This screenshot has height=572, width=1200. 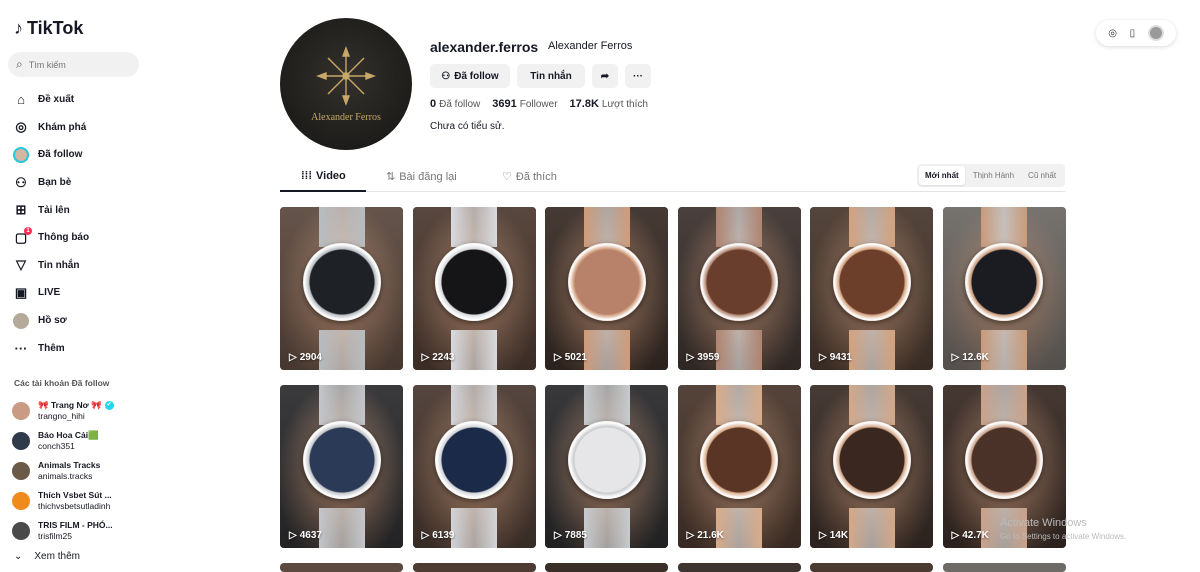 I want to click on account-name: 🎀 Trang Nơ 🎀, so click(x=70, y=405).